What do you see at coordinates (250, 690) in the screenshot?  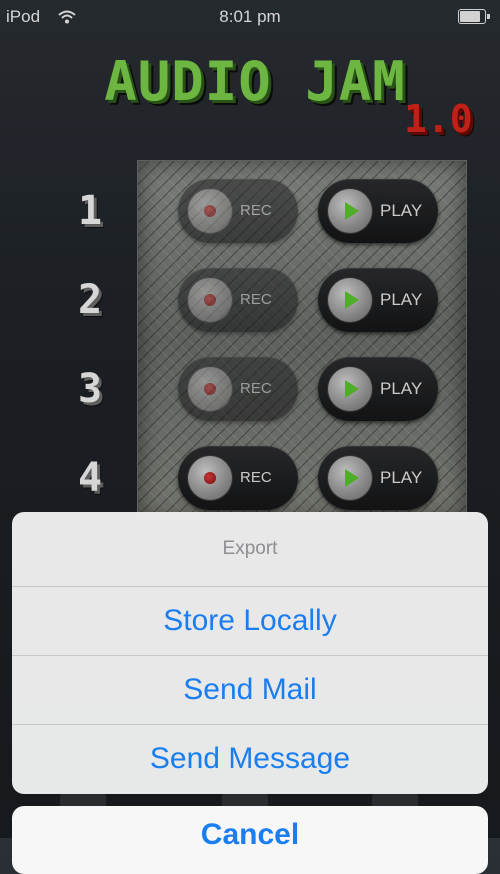 I see `send-mail-button: Send Mail` at bounding box center [250, 690].